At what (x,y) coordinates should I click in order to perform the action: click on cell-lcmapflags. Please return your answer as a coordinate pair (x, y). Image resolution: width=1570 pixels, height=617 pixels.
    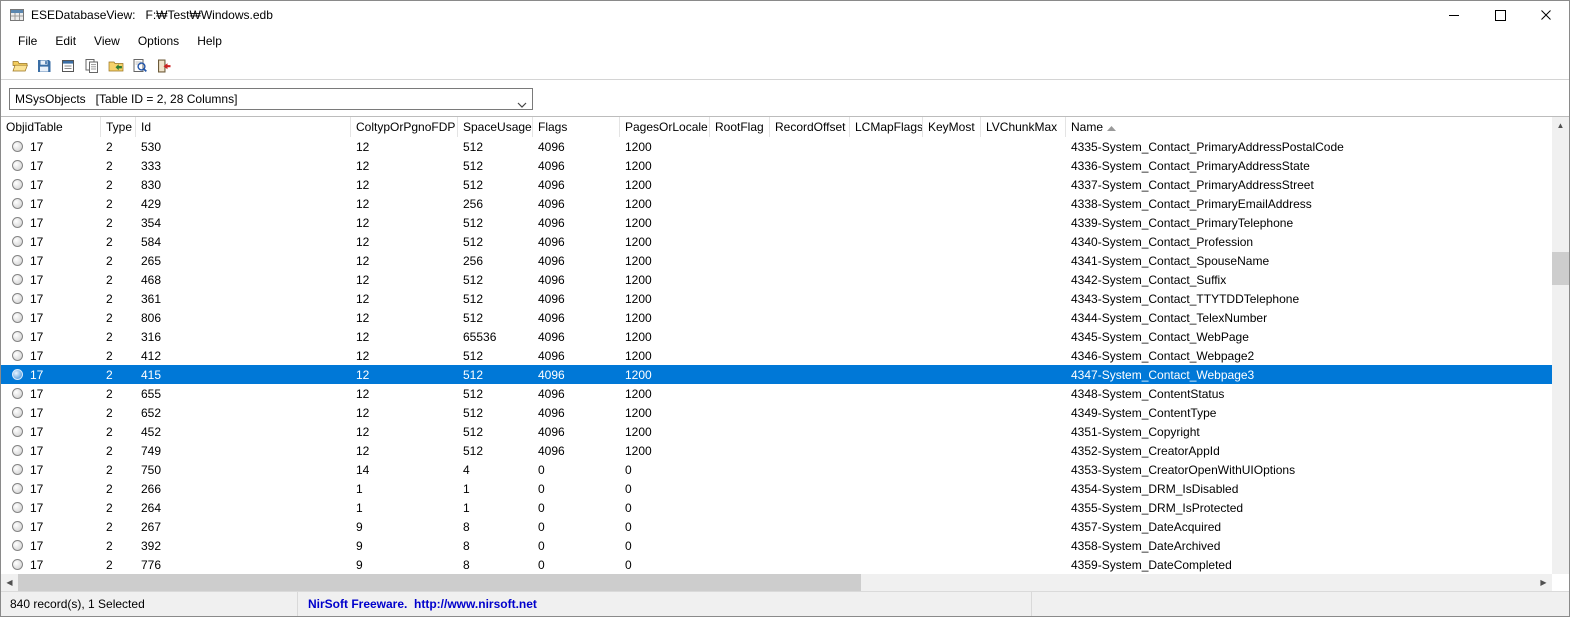
    Looking at the image, I should click on (886, 469).